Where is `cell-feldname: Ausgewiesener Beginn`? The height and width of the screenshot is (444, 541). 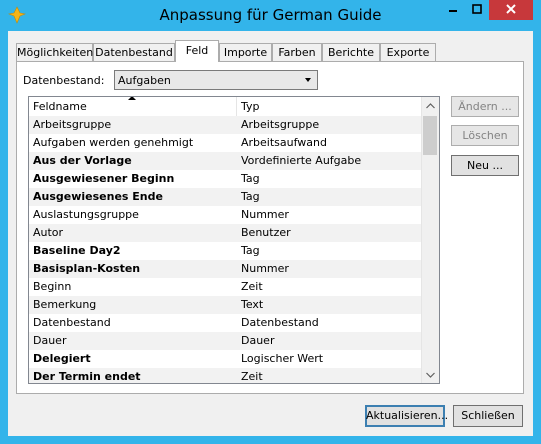 cell-feldname: Ausgewiesener Beginn is located at coordinates (104, 178).